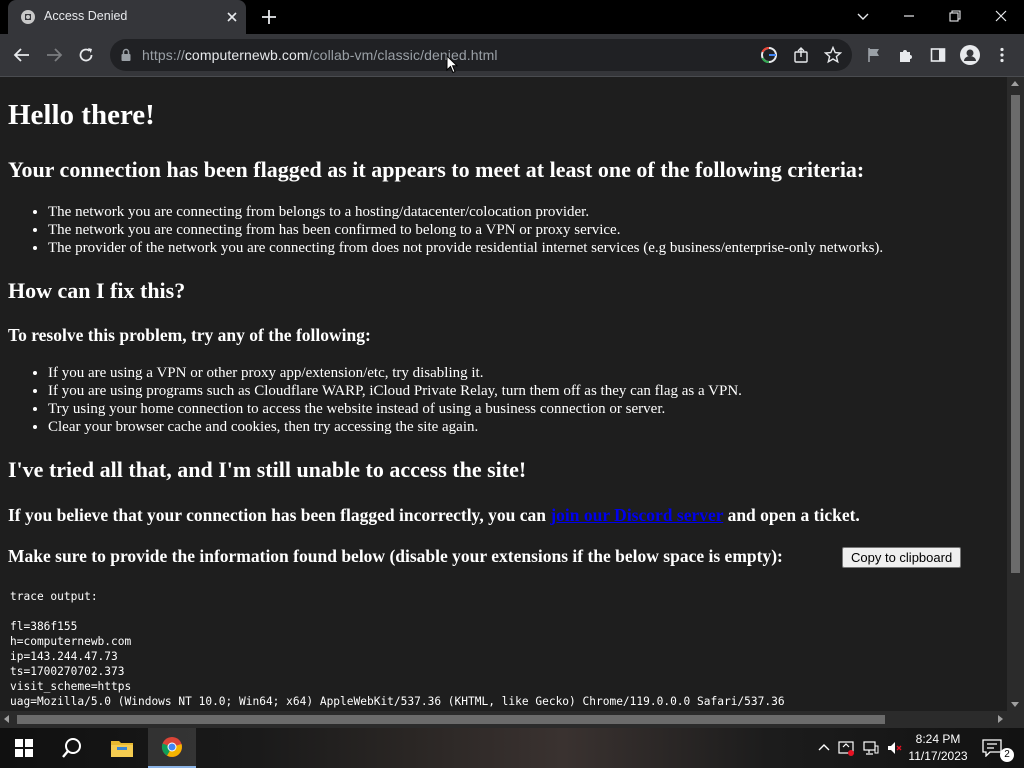 The height and width of the screenshot is (768, 1024). I want to click on chrome-icon, so click(171, 747).